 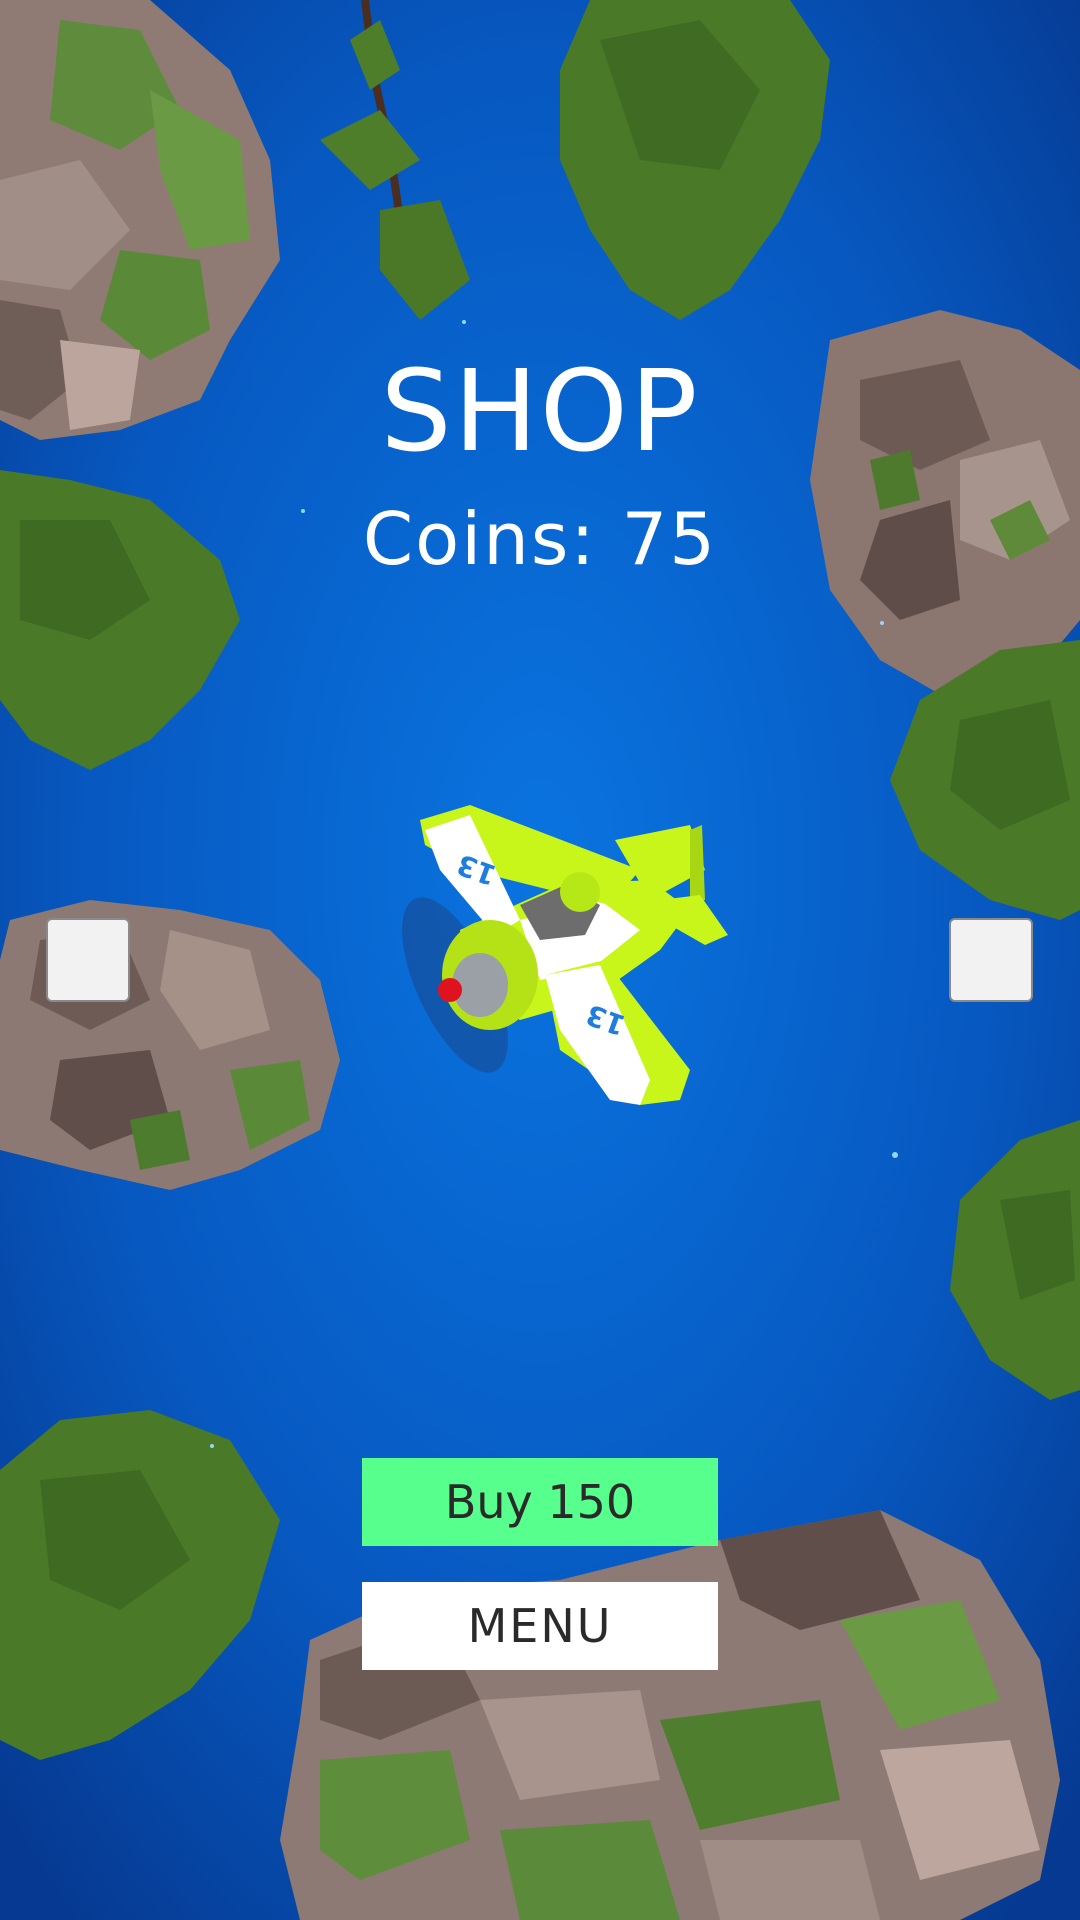 I want to click on propeller-spinner, so click(x=450, y=990).